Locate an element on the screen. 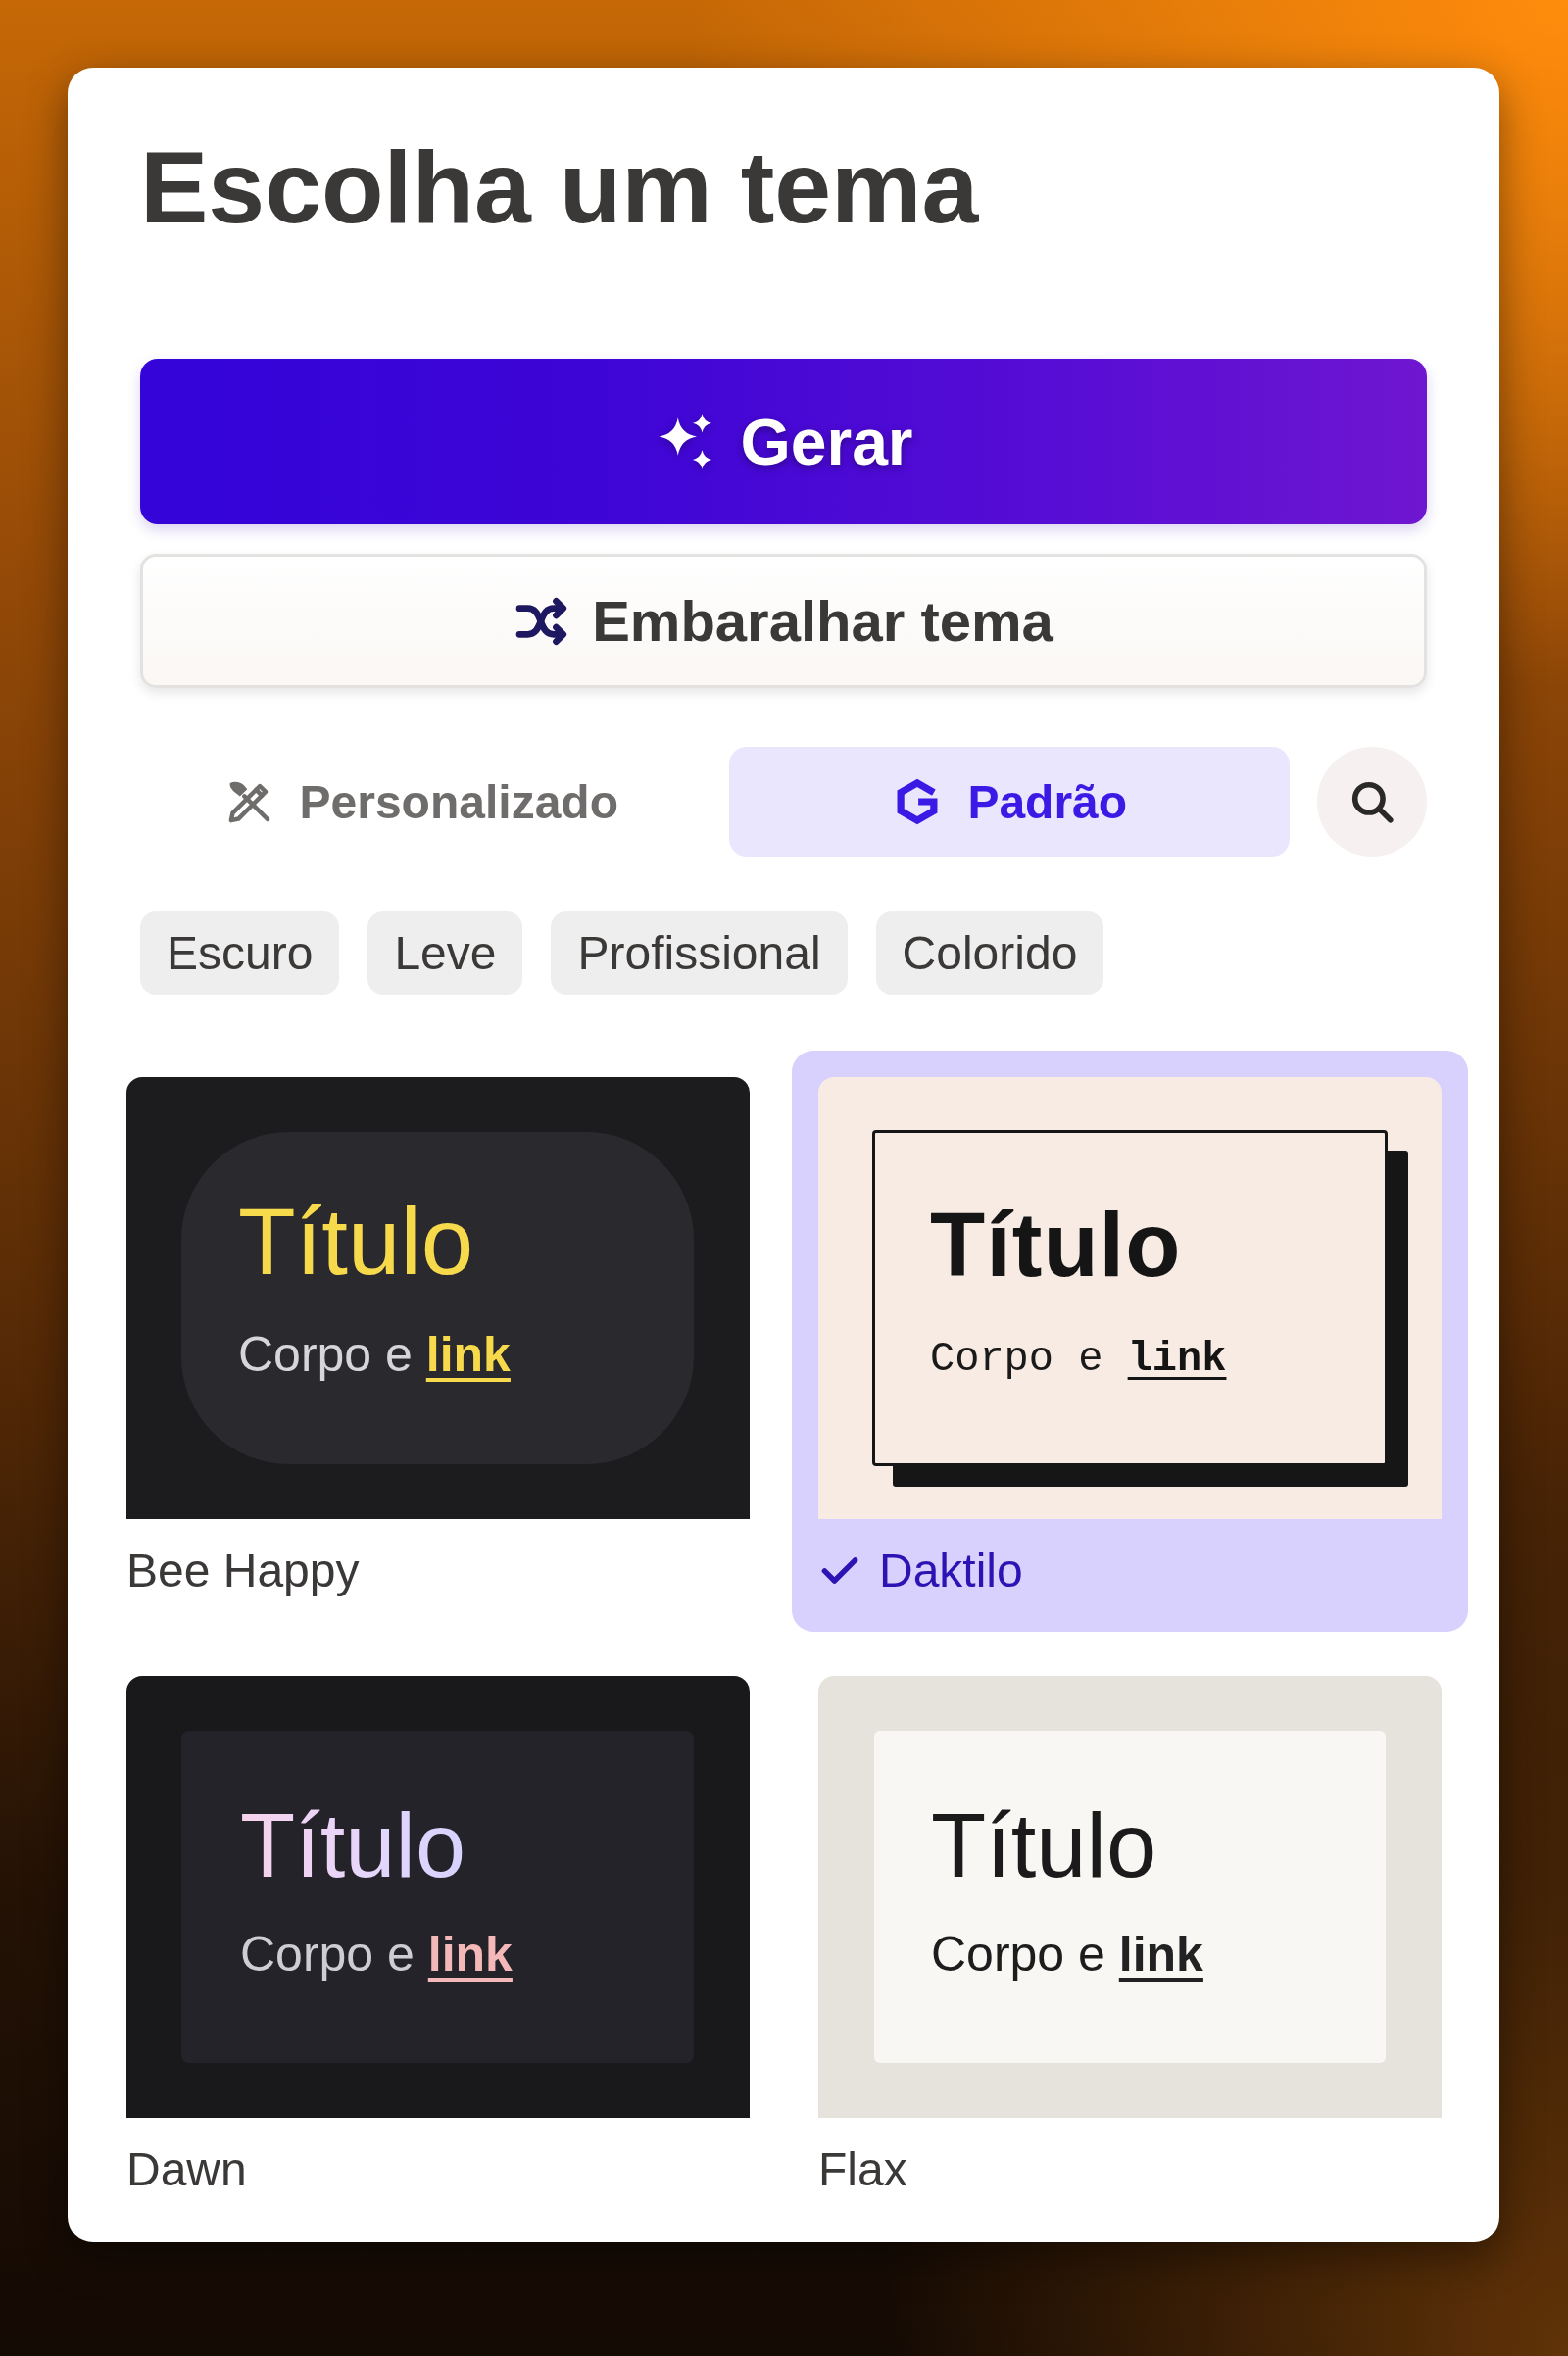 The height and width of the screenshot is (2356, 1568). theme-name: Dawn is located at coordinates (186, 2168).